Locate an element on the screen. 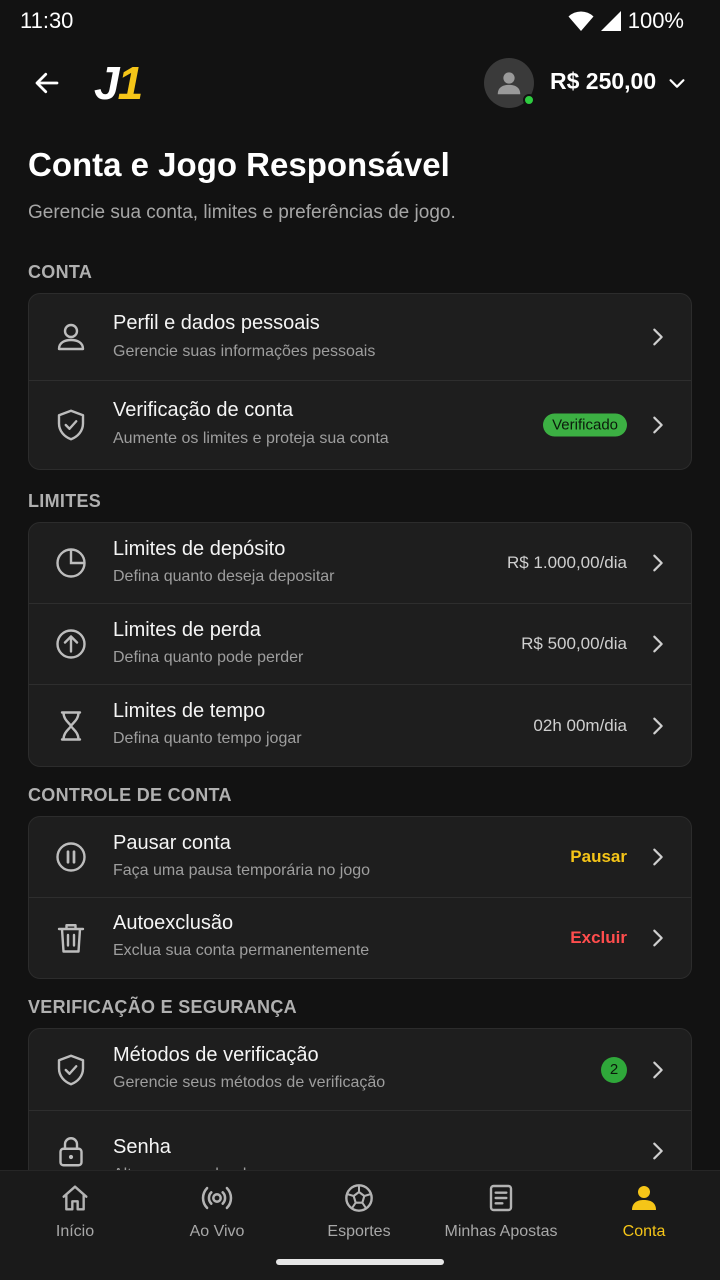 The image size is (720, 1280). home-icon is located at coordinates (75, 1198).